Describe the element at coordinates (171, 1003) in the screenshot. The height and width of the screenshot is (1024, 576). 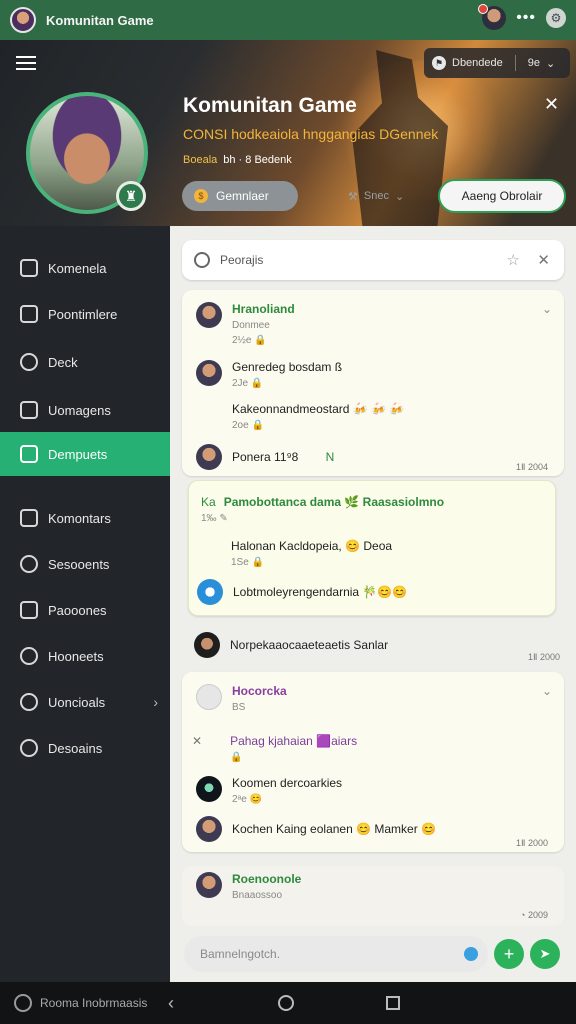
I see `back-icon: ‹` at that location.